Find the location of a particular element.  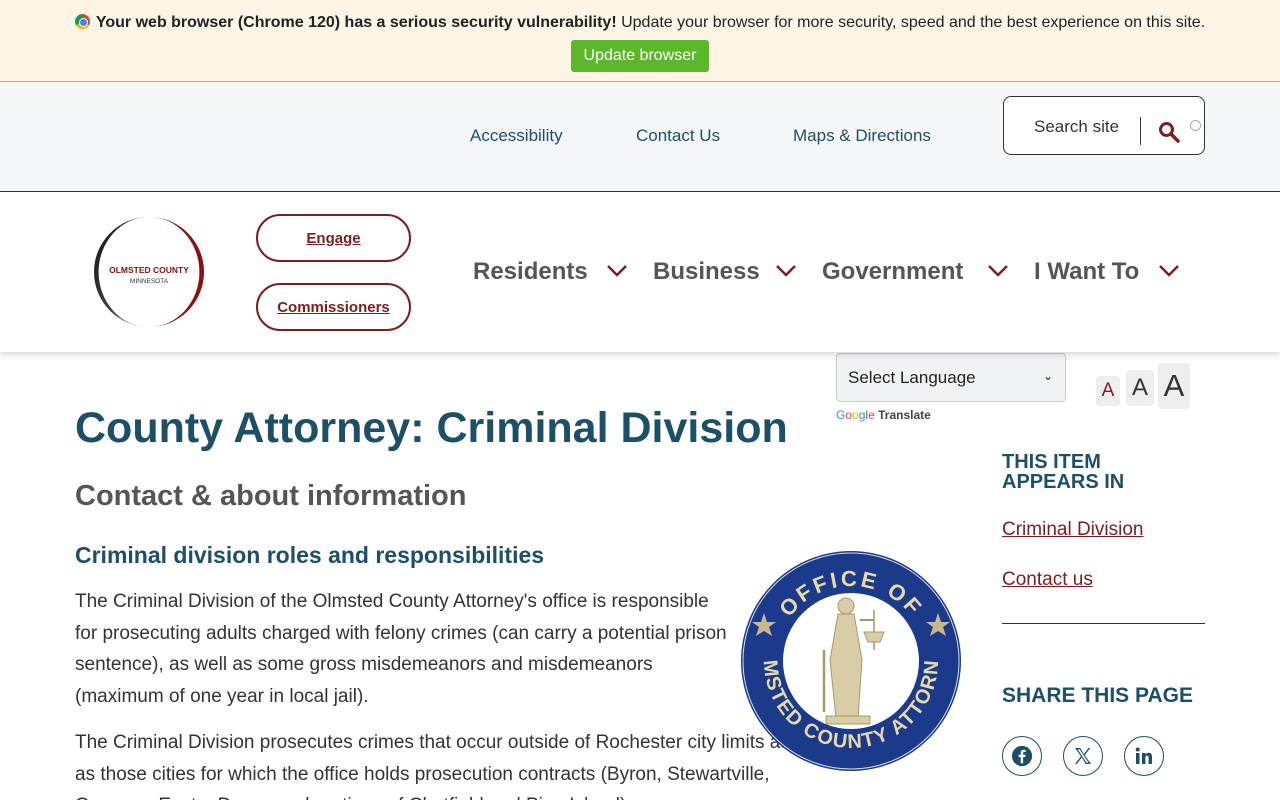

appears-in-line1: THIS ITEM is located at coordinates (1051, 462).